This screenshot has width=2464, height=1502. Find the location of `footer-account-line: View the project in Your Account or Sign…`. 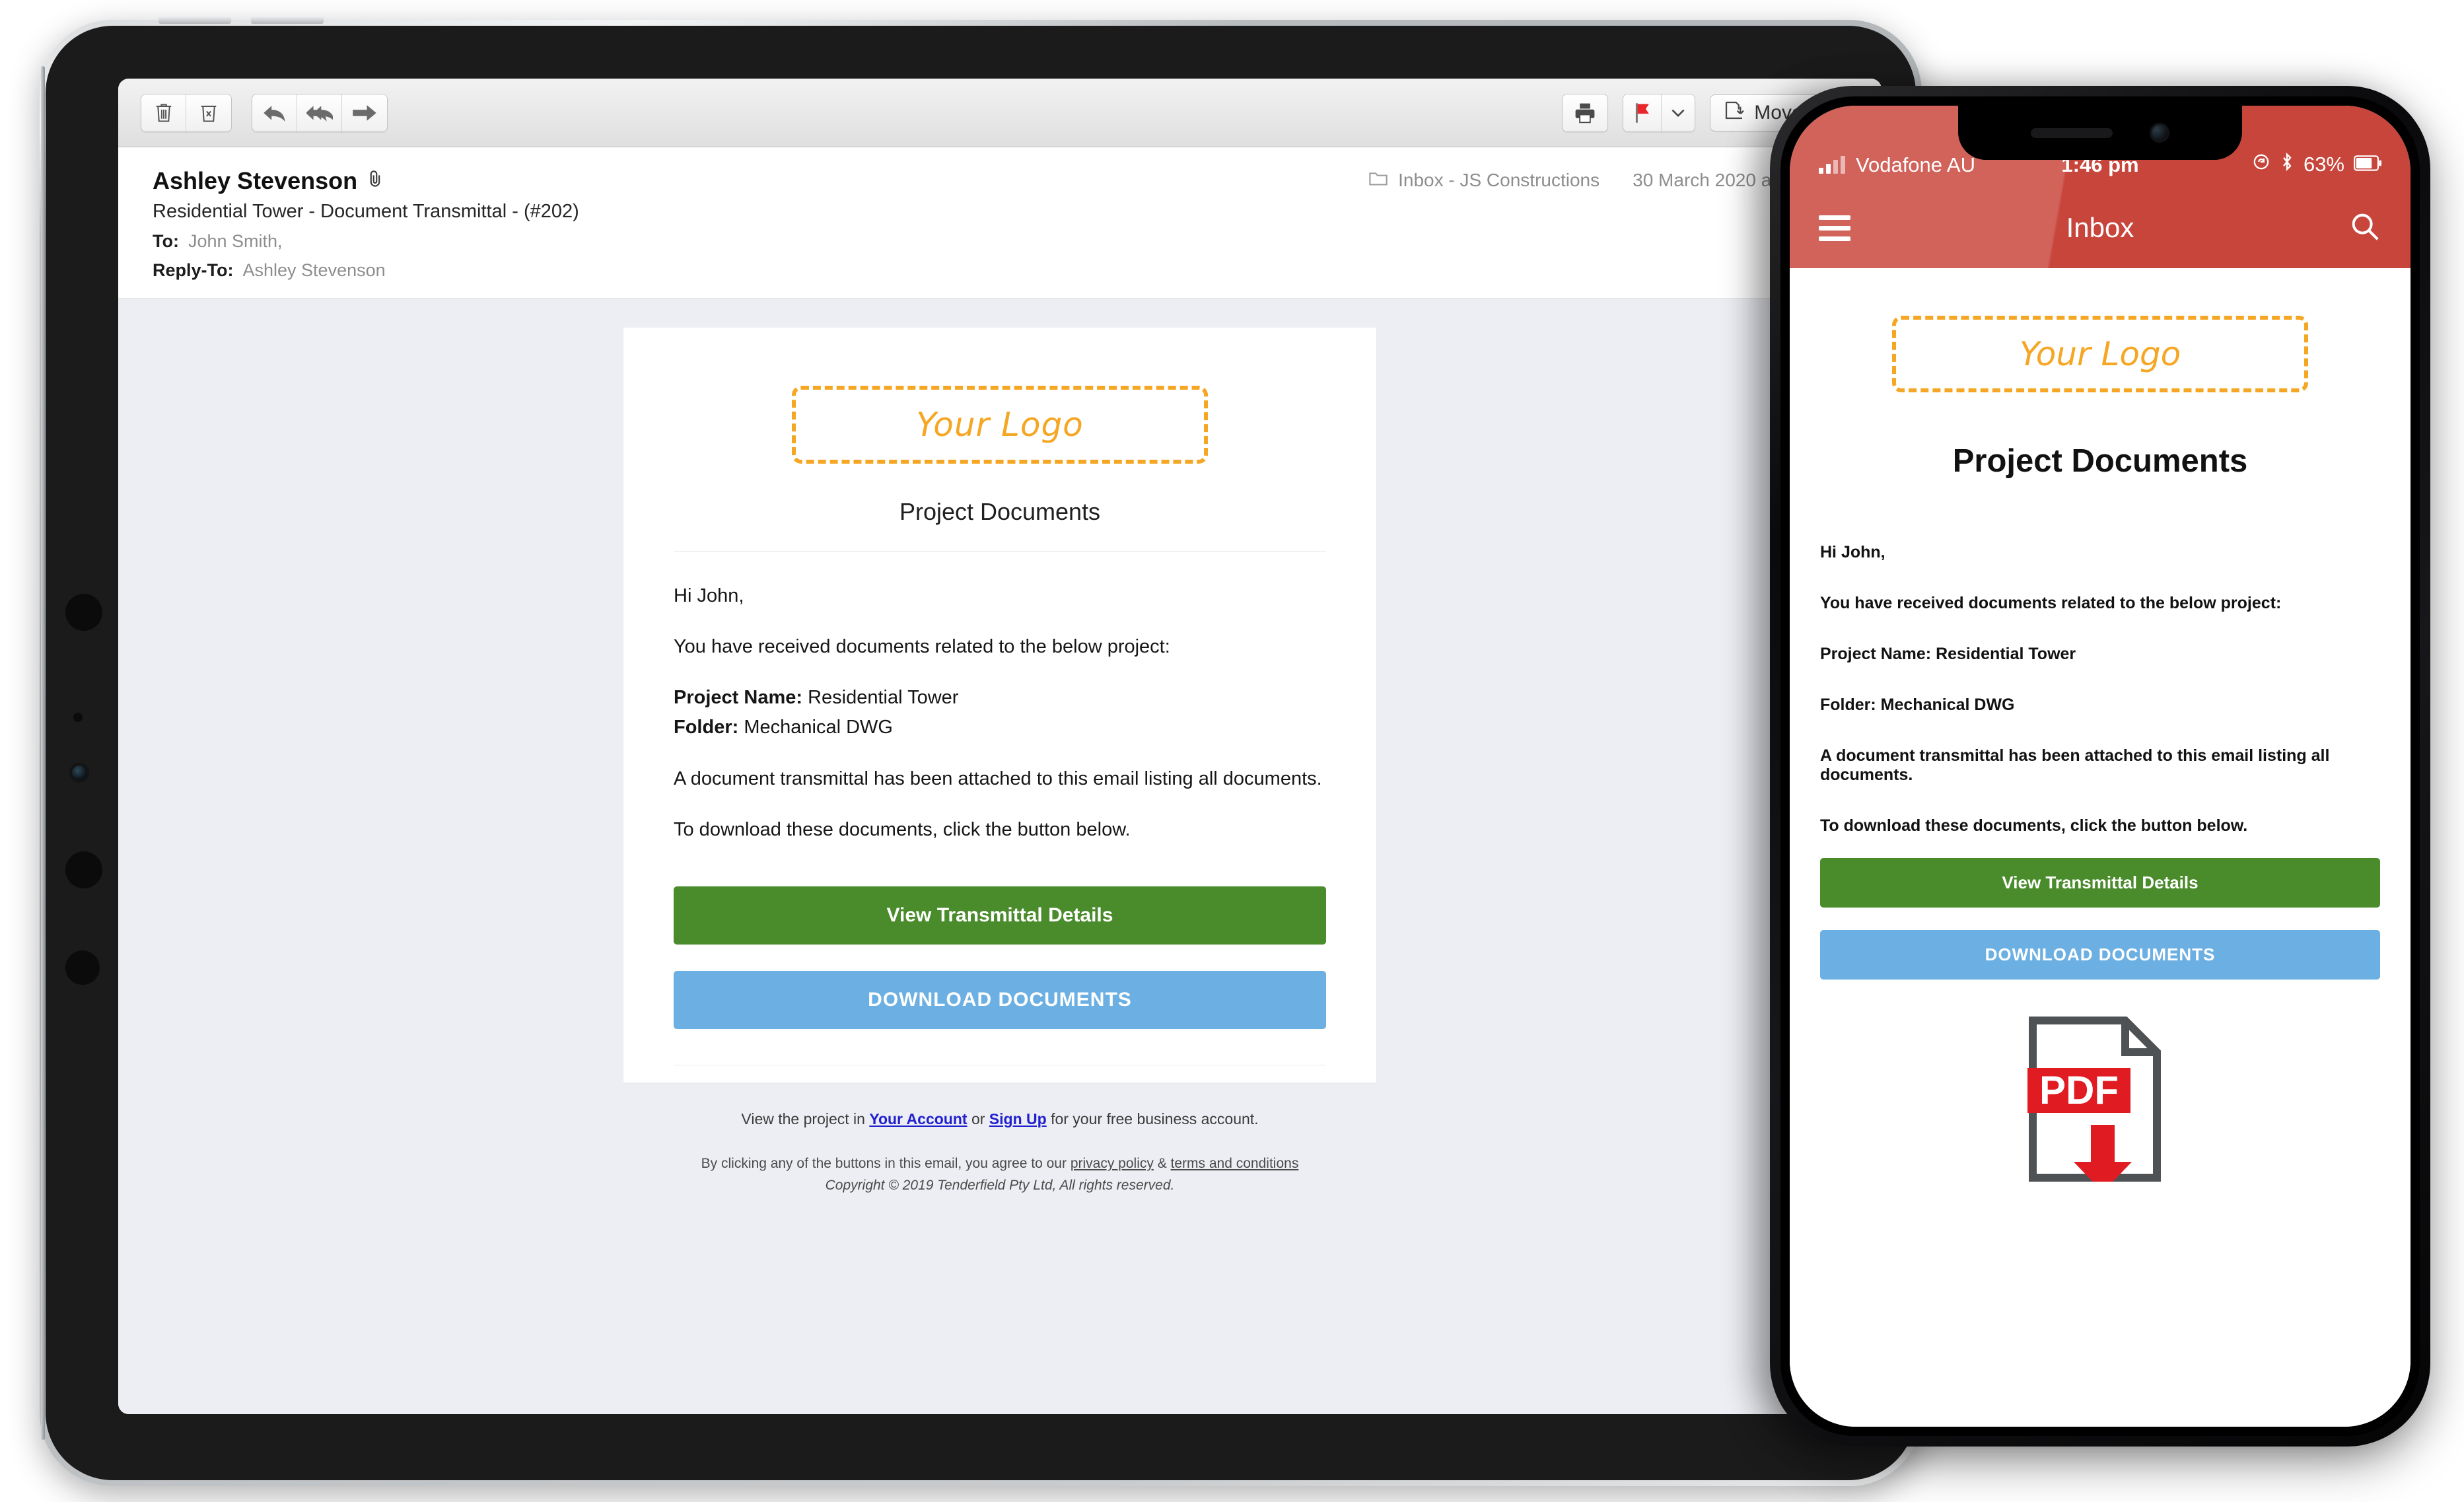

footer-account-line: View the project in Your Account or Sign… is located at coordinates (999, 1119).